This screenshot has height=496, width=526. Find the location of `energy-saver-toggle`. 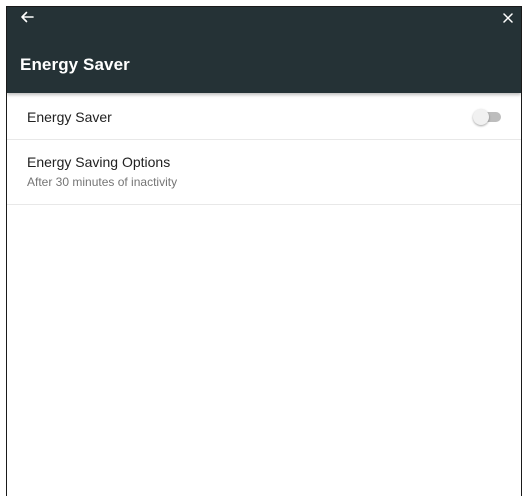

energy-saver-toggle is located at coordinates (488, 117).